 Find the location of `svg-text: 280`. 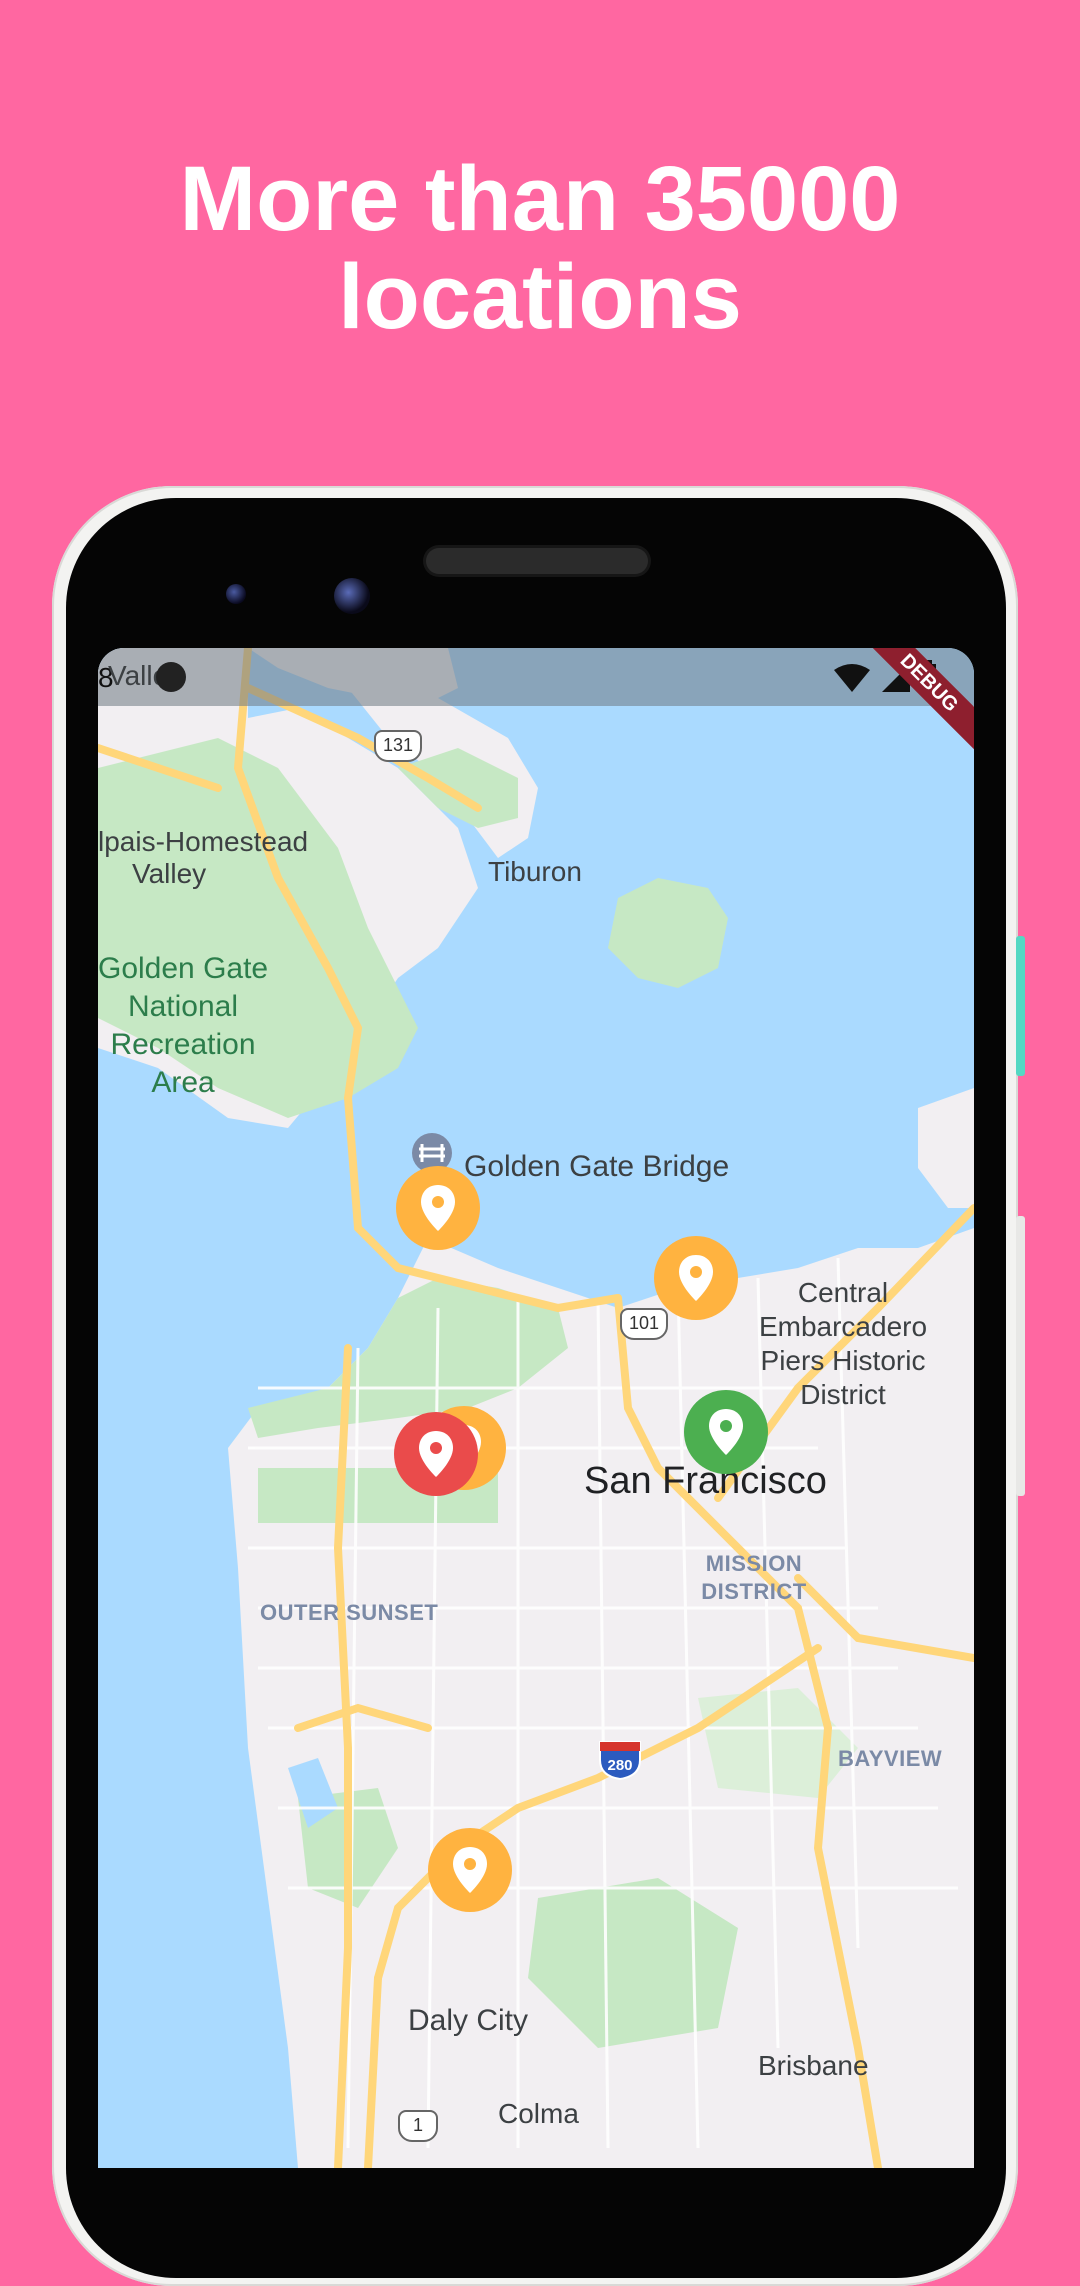

svg-text: 280 is located at coordinates (619, 1765).